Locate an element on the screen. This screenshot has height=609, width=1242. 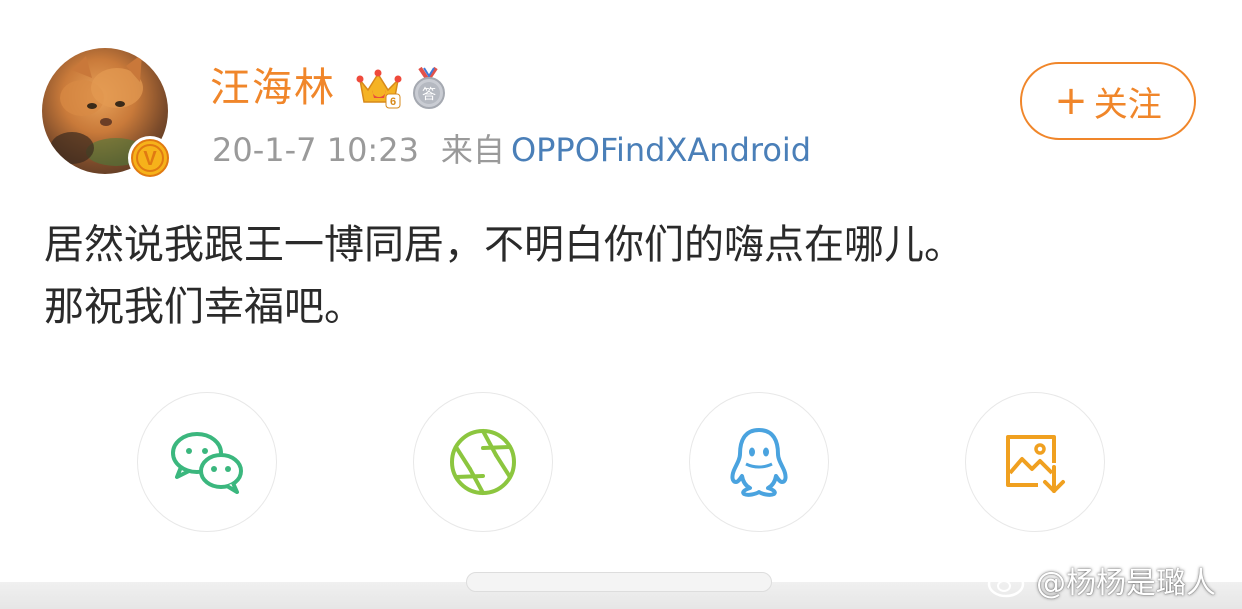
share-wechat-button is located at coordinates (207, 462).